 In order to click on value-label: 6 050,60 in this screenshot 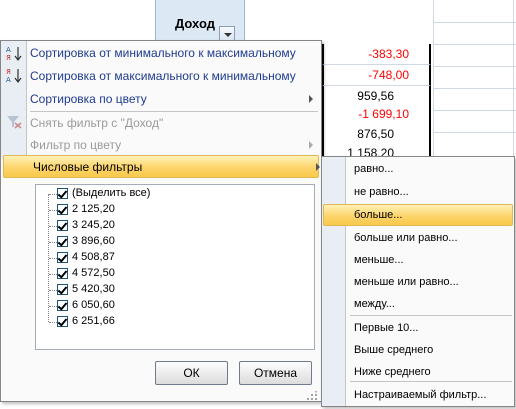, I will do `click(93, 305)`.